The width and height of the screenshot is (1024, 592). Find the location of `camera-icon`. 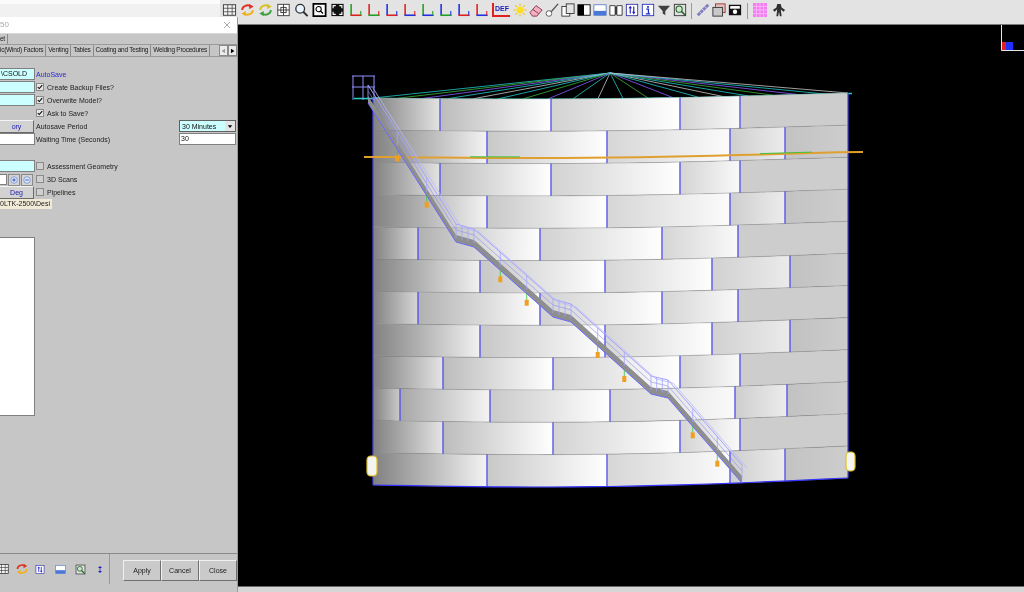

camera-icon is located at coordinates (735, 10).